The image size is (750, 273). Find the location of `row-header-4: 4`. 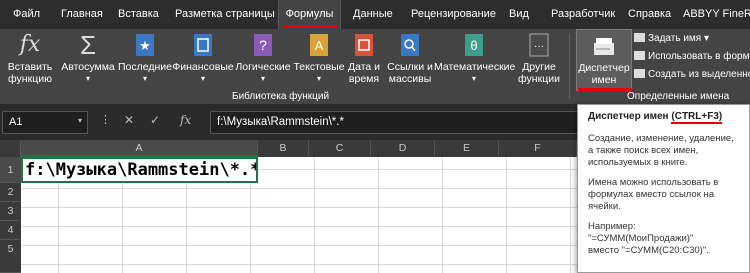

row-header-4: 4 is located at coordinates (10, 230).